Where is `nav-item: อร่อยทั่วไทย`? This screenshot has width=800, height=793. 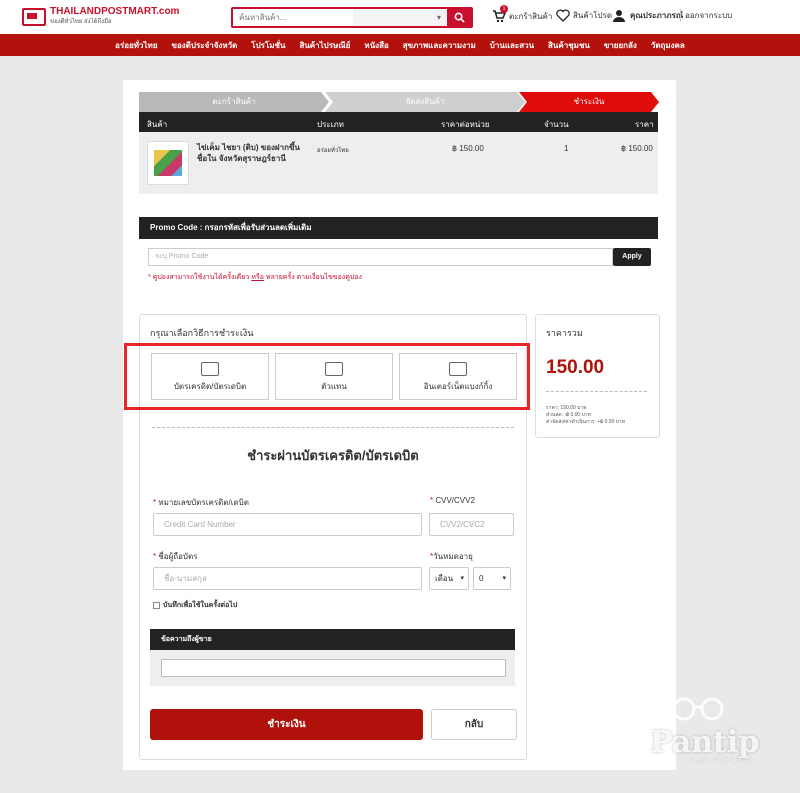
nav-item: อร่อยทั่วไทย is located at coordinates (136, 45).